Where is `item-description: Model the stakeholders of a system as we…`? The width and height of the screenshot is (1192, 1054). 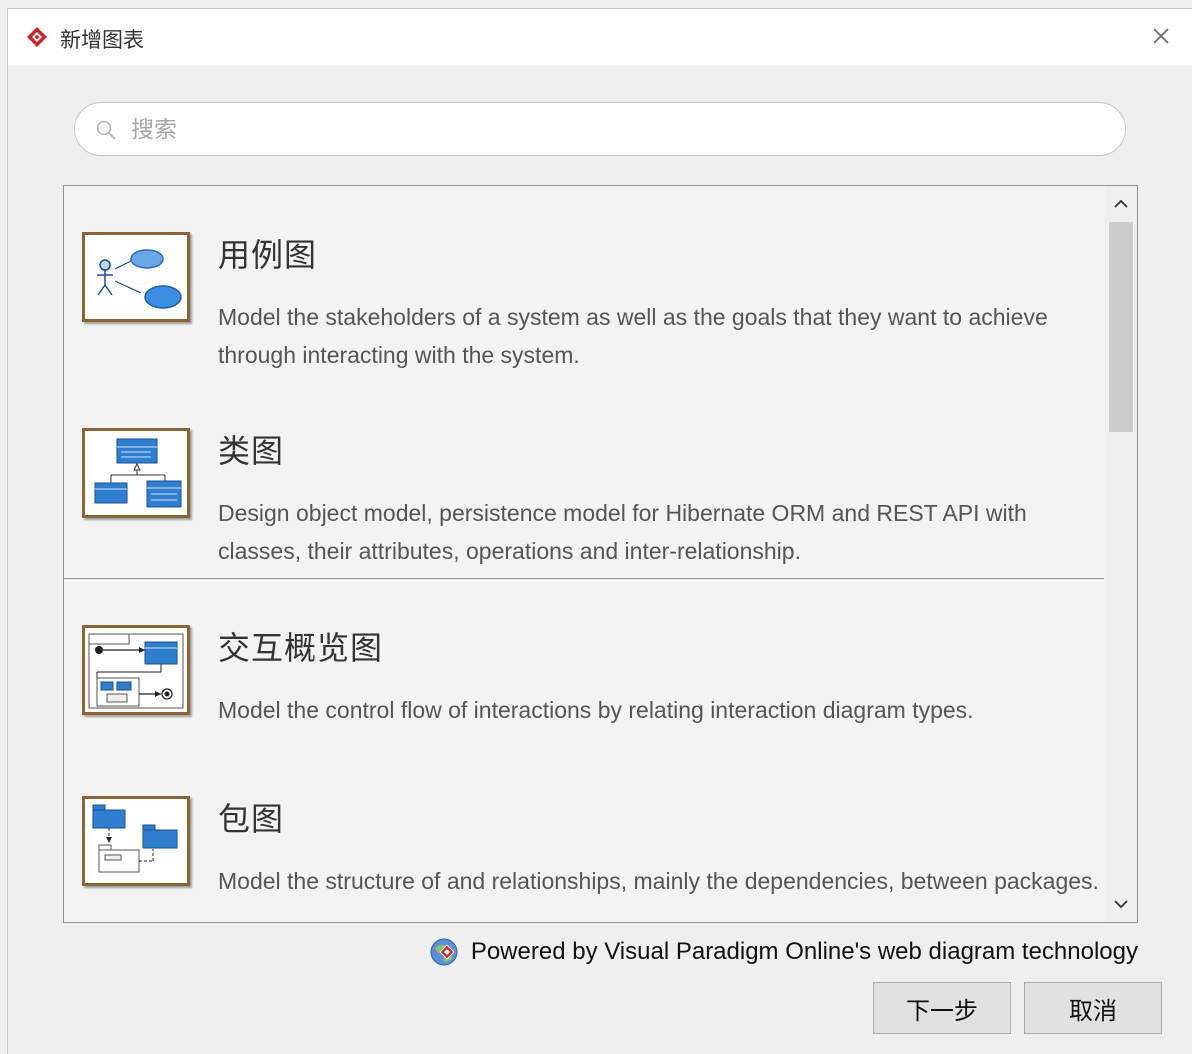 item-description: Model the stakeholders of a system as we… is located at coordinates (633, 336).